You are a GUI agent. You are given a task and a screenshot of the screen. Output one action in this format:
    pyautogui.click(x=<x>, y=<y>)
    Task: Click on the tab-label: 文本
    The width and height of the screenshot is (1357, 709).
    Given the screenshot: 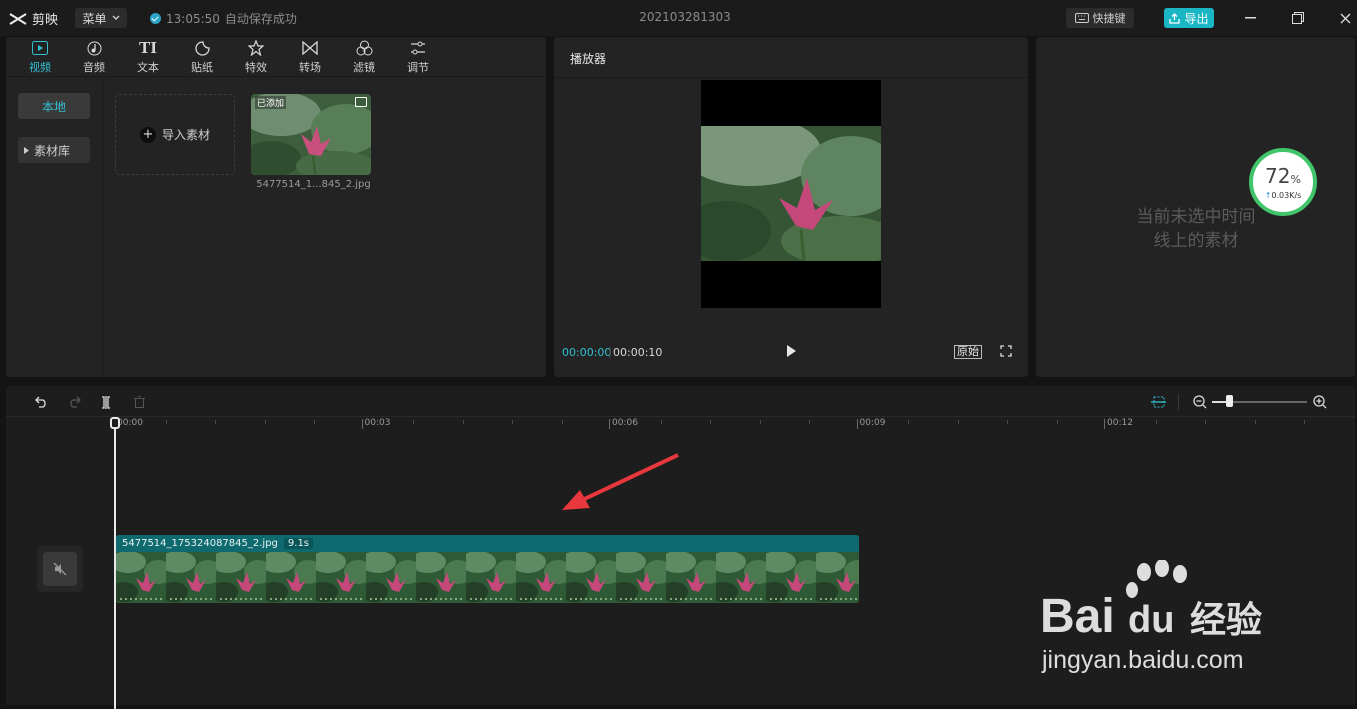 What is the action you would take?
    pyautogui.click(x=148, y=67)
    